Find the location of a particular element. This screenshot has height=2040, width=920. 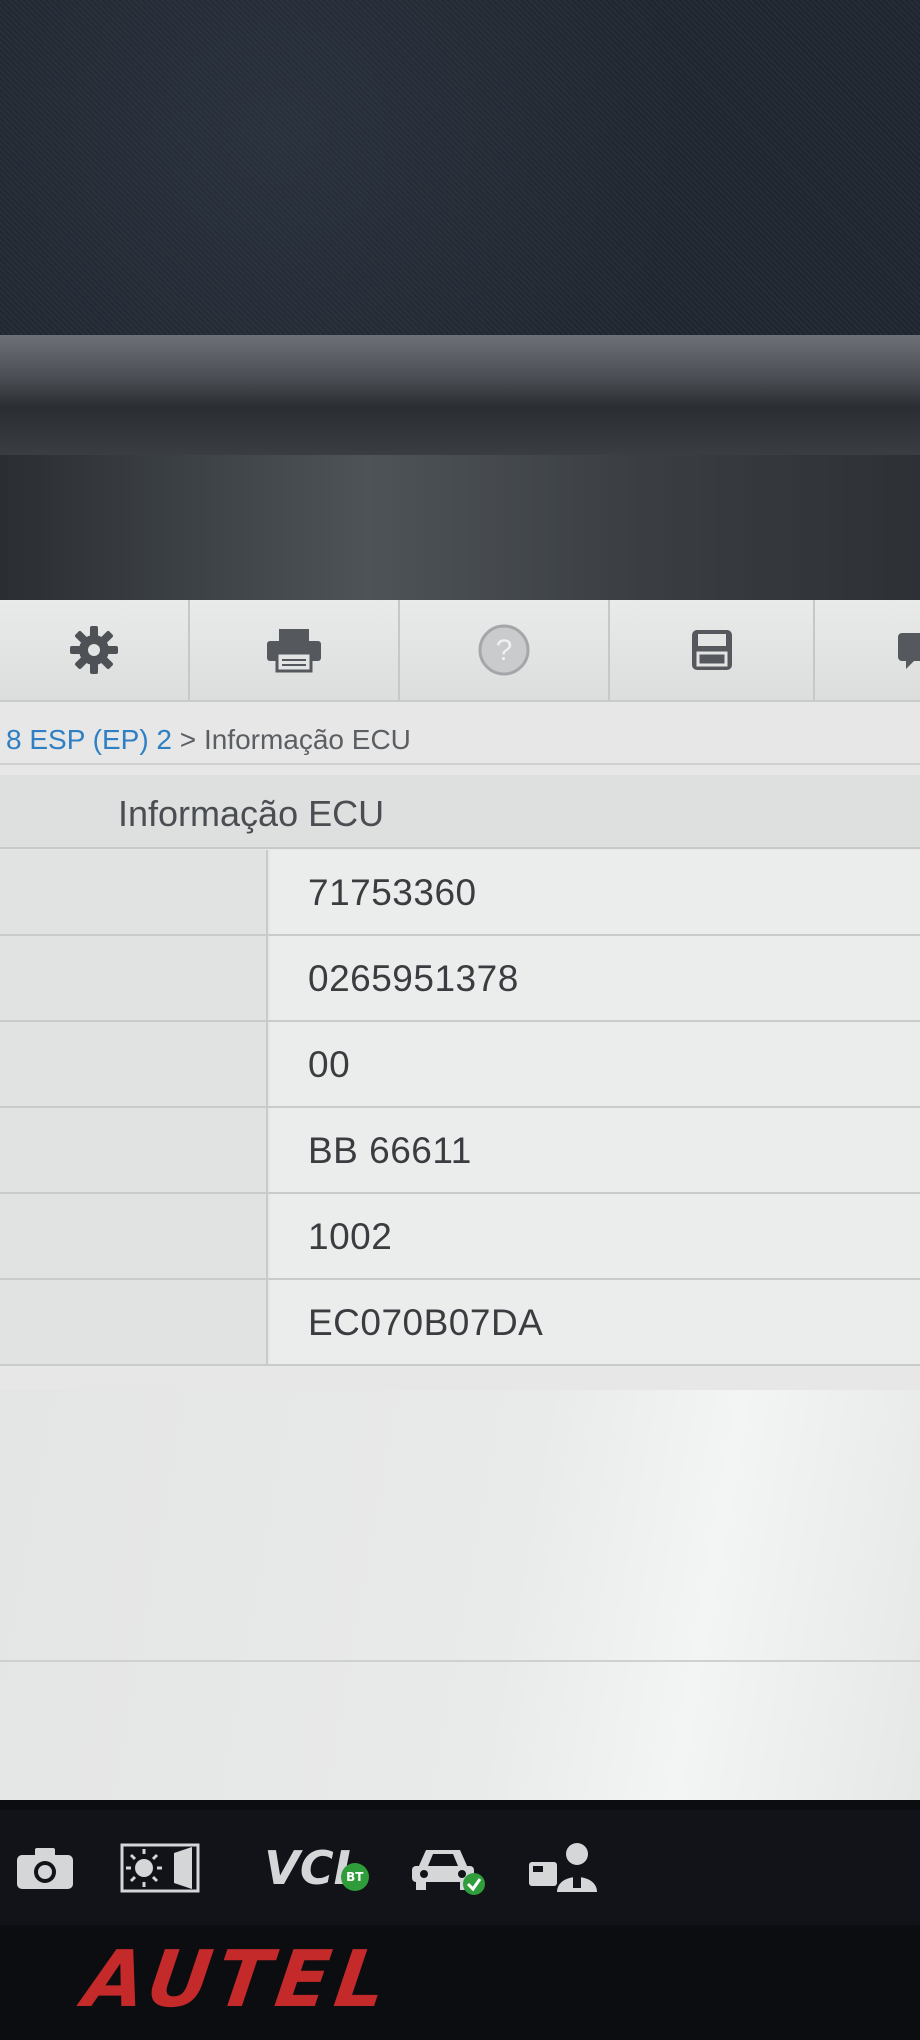

row-value-cell: BB 66611 is located at coordinates (595, 1150).